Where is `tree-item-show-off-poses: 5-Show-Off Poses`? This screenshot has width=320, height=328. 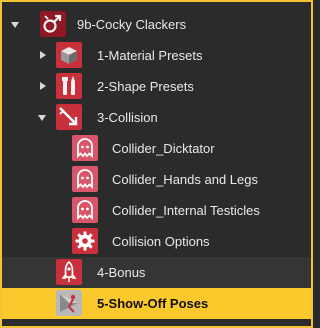 tree-item-show-off-poses: 5-Show-Off Poses is located at coordinates (156, 303).